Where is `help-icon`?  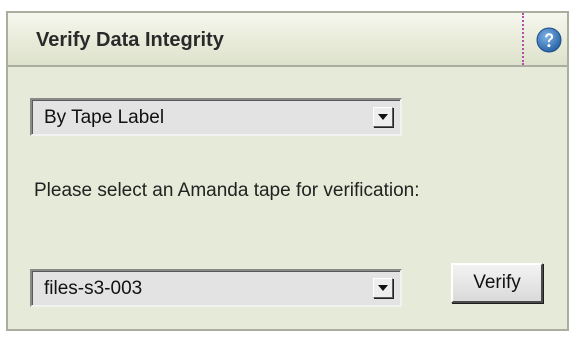 help-icon is located at coordinates (549, 40).